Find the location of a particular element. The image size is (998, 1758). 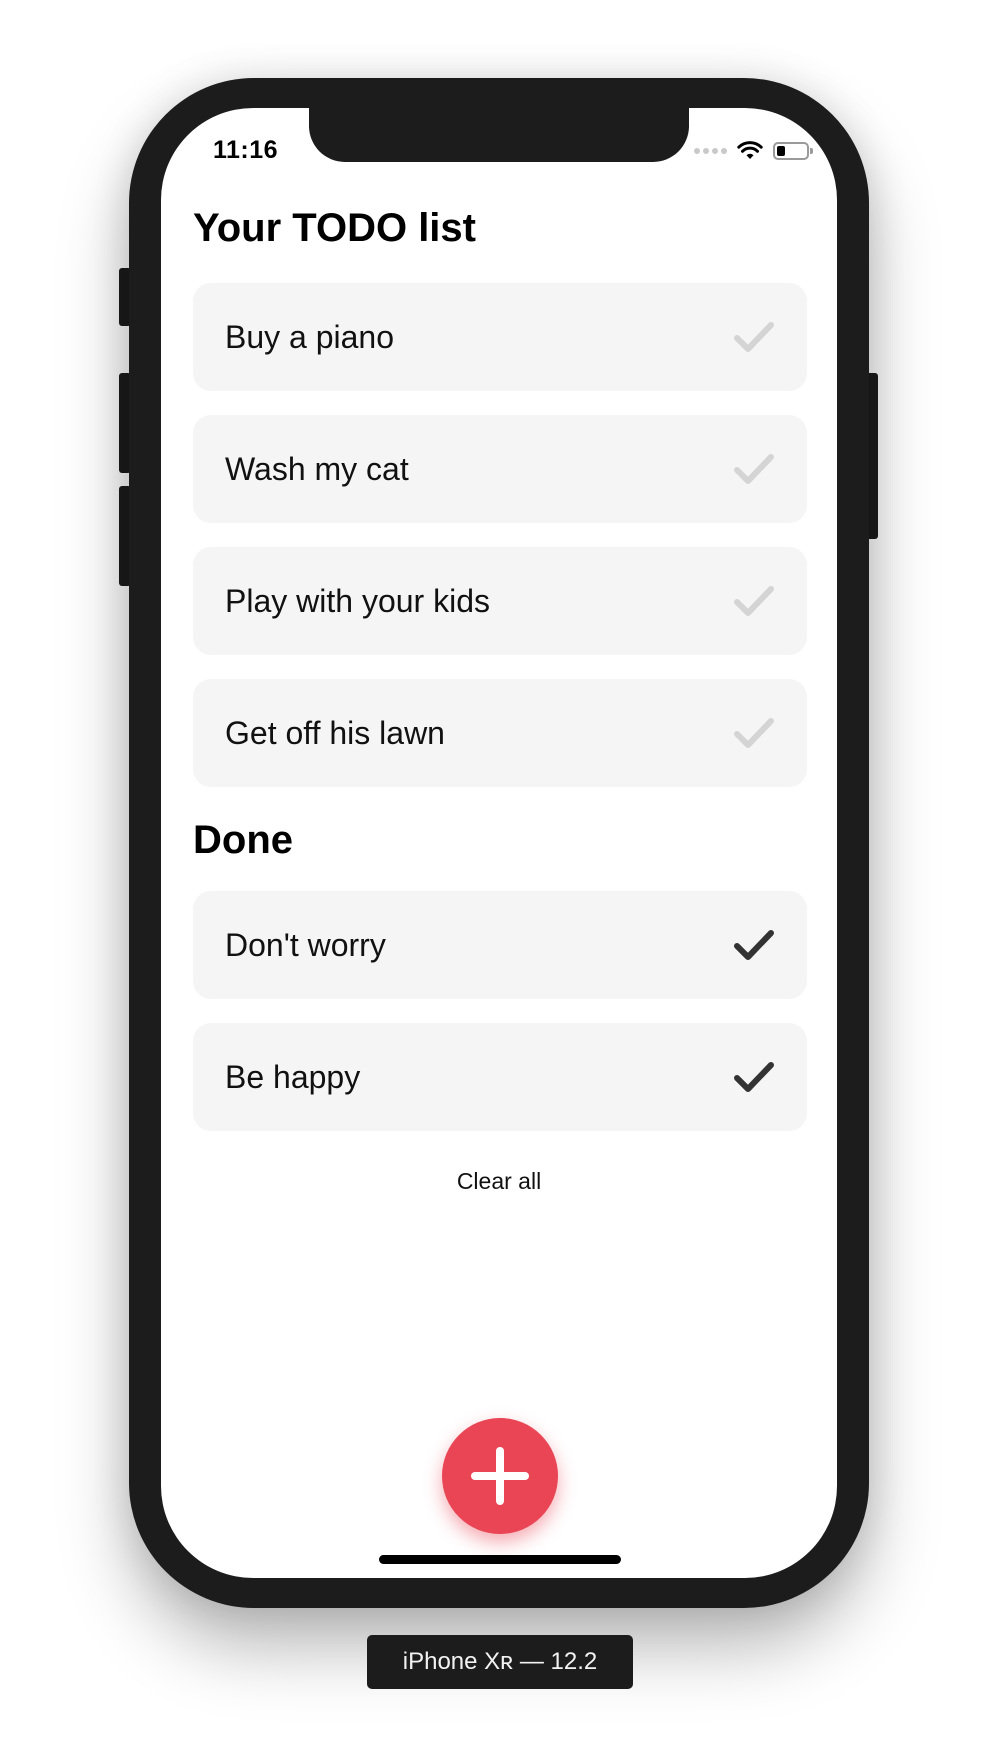

battery-icon is located at coordinates (793, 151).